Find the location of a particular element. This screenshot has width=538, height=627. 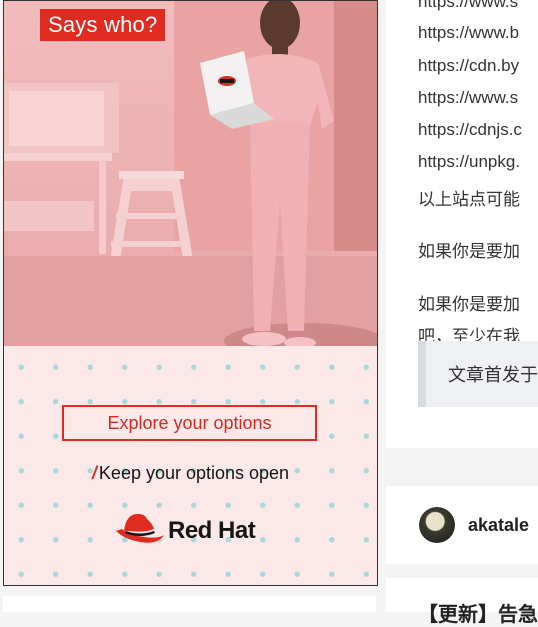

cdn-link-3: https://cdn.by is located at coordinates (468, 66).